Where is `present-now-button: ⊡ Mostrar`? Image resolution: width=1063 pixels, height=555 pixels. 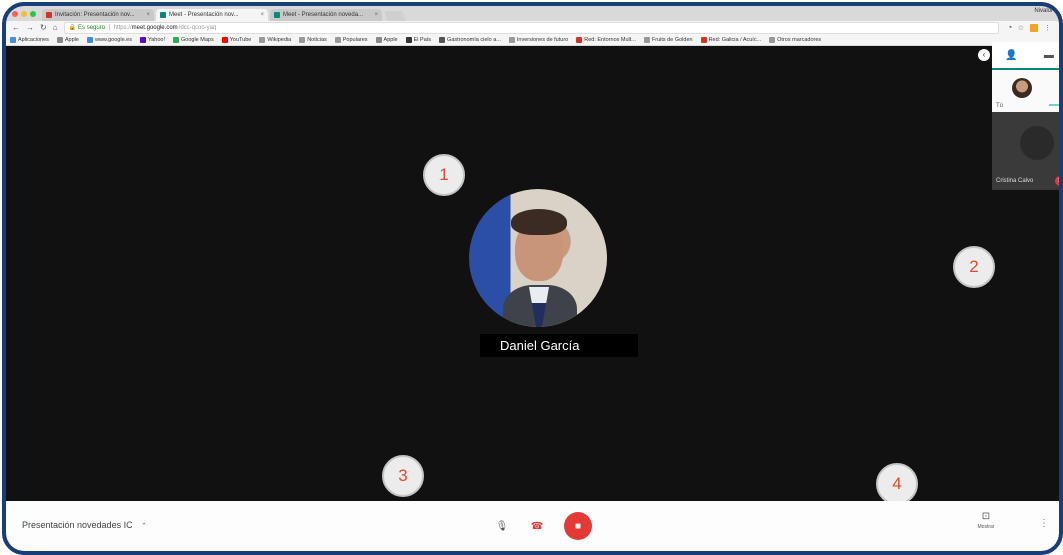
present-now-button: ⊡ Mostrar is located at coordinates (986, 520).